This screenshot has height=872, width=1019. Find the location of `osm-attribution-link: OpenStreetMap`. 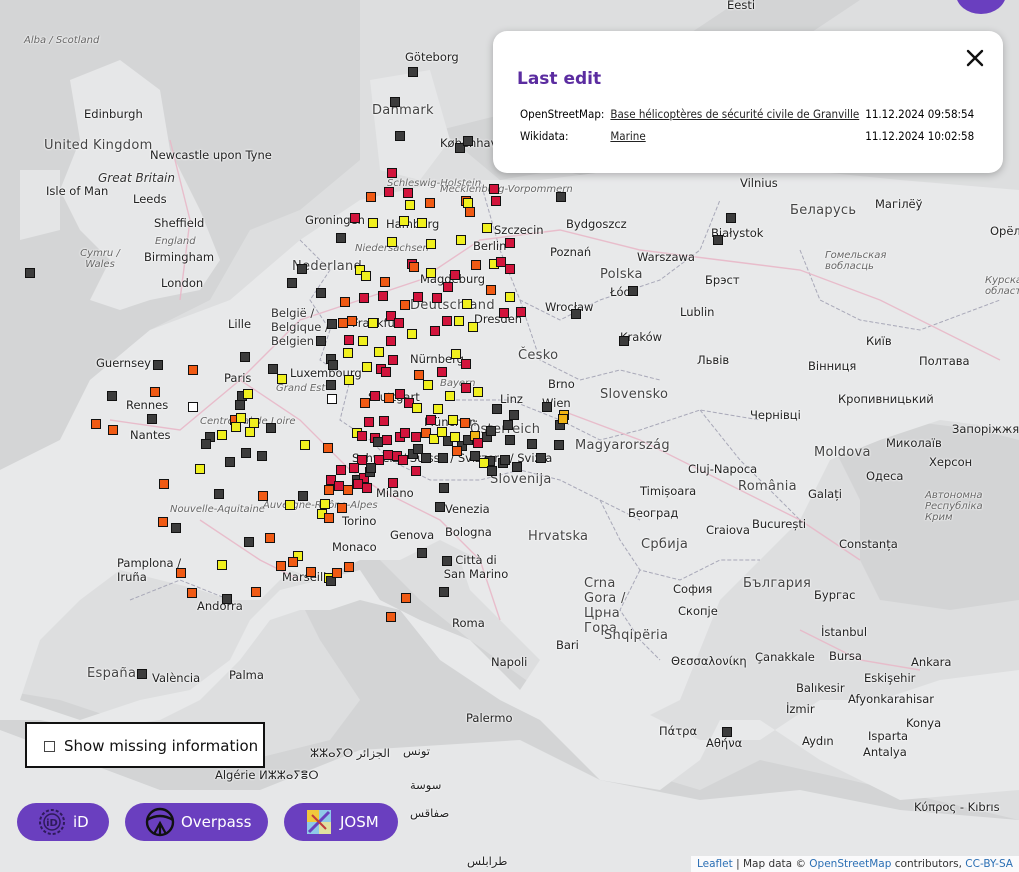

osm-attribution-link: OpenStreetMap is located at coordinates (850, 864).